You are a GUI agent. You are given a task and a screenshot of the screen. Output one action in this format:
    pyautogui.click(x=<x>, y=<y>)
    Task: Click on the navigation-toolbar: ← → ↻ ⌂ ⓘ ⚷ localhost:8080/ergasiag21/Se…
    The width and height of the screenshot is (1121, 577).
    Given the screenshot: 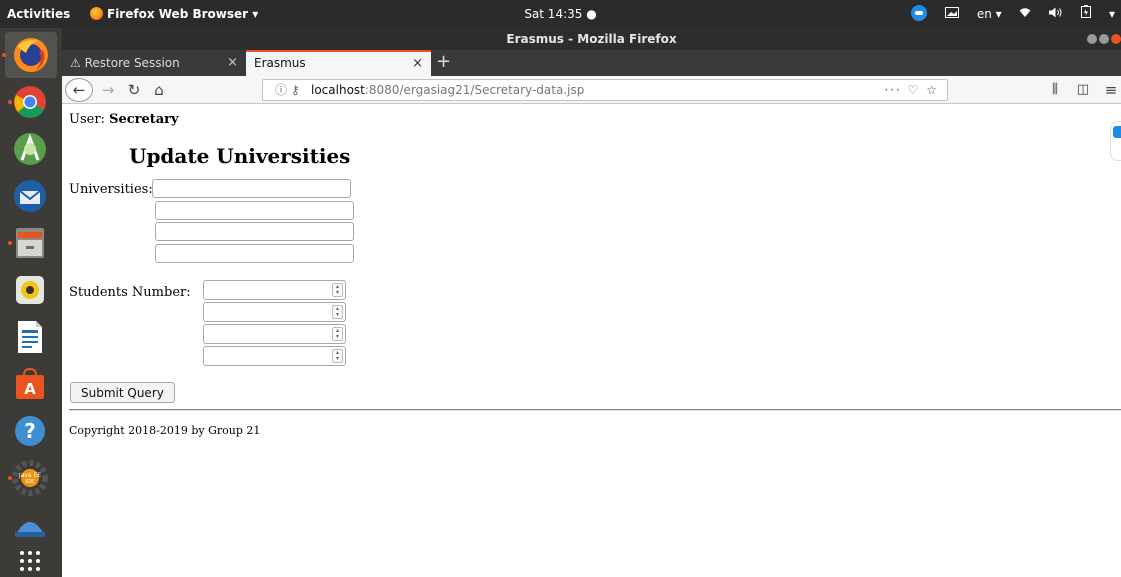 What is the action you would take?
    pyautogui.click(x=591, y=90)
    